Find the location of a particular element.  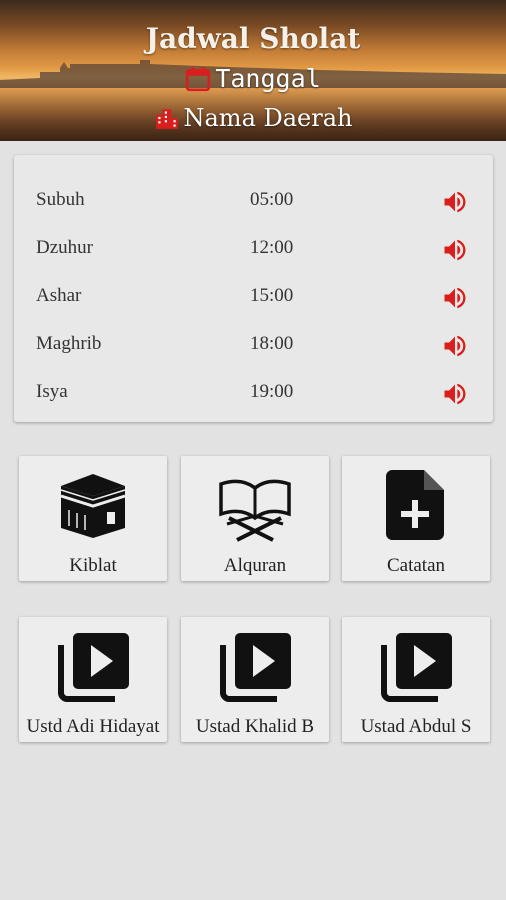

prayer-time: 19:00 is located at coordinates (272, 391).